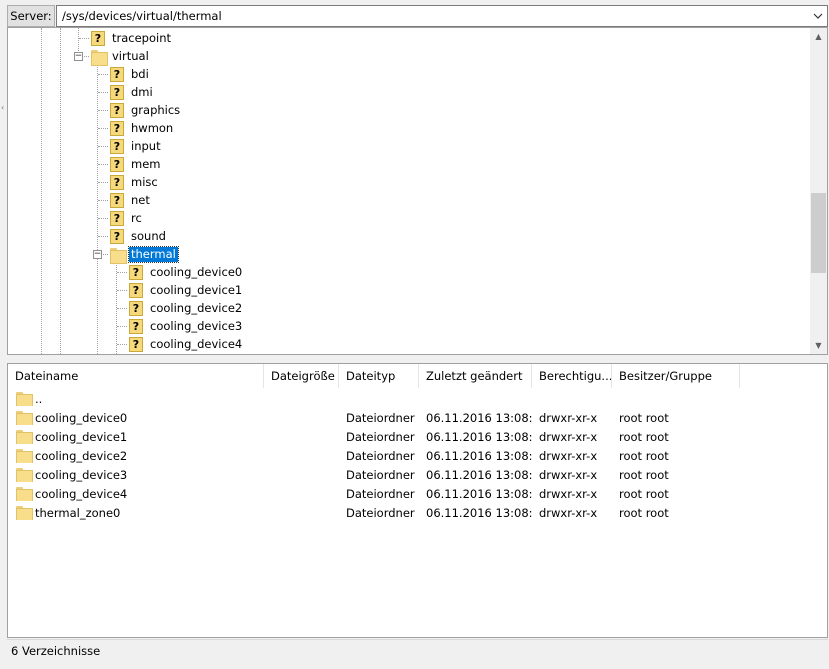 The width and height of the screenshot is (829, 669). Describe the element at coordinates (3, 334) in the screenshot. I see `window-left-edge: ‹` at that location.